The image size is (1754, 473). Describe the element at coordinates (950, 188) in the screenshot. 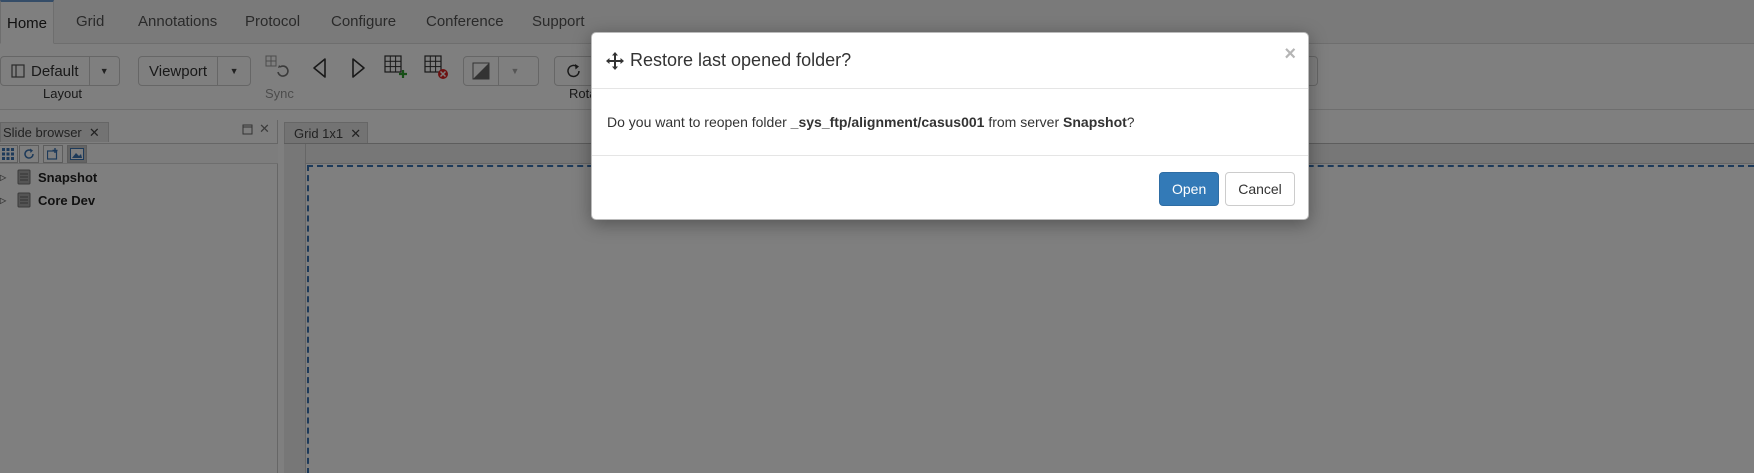

I see `dialog-footer: Open Cancel` at that location.